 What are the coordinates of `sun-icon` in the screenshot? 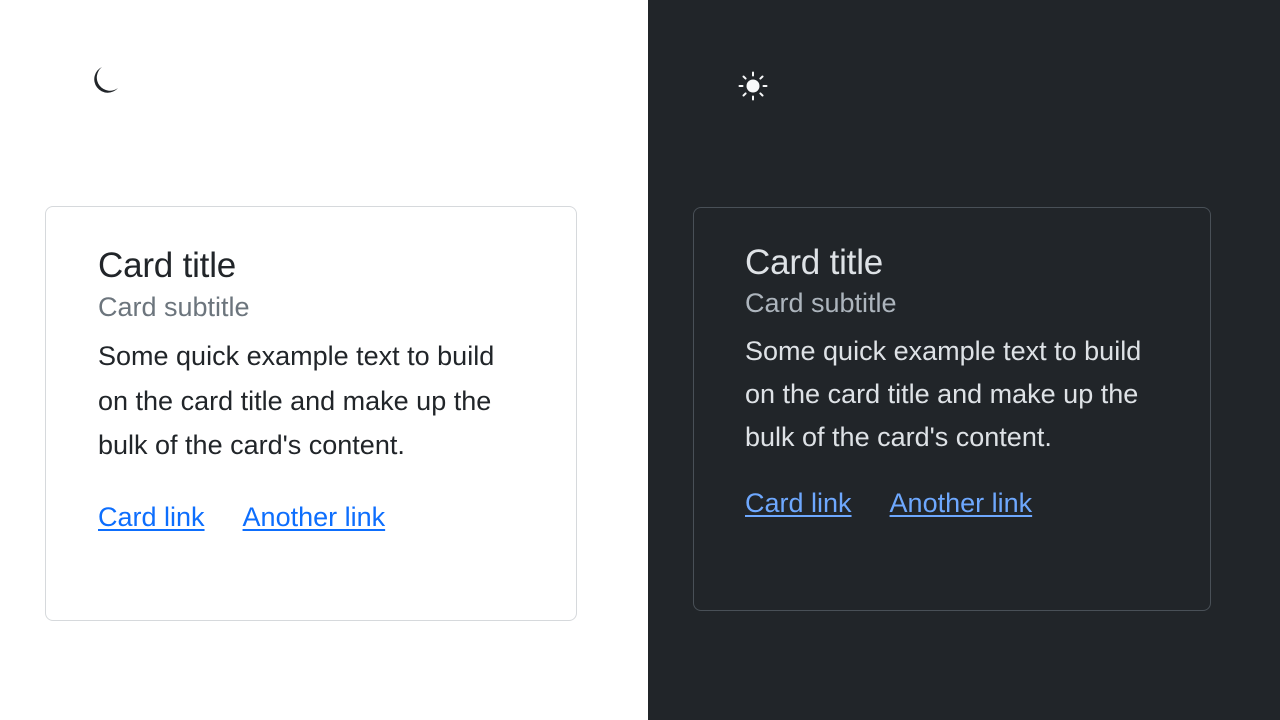 It's located at (753, 86).